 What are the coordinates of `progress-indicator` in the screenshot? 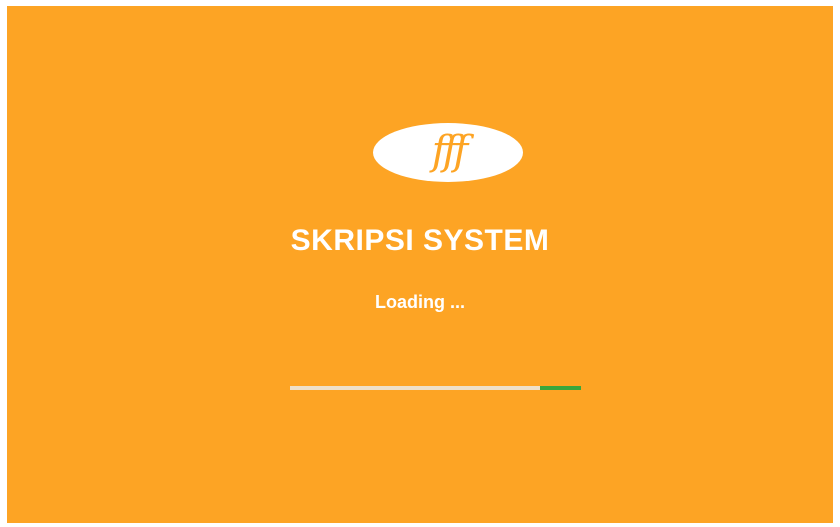 It's located at (560, 388).